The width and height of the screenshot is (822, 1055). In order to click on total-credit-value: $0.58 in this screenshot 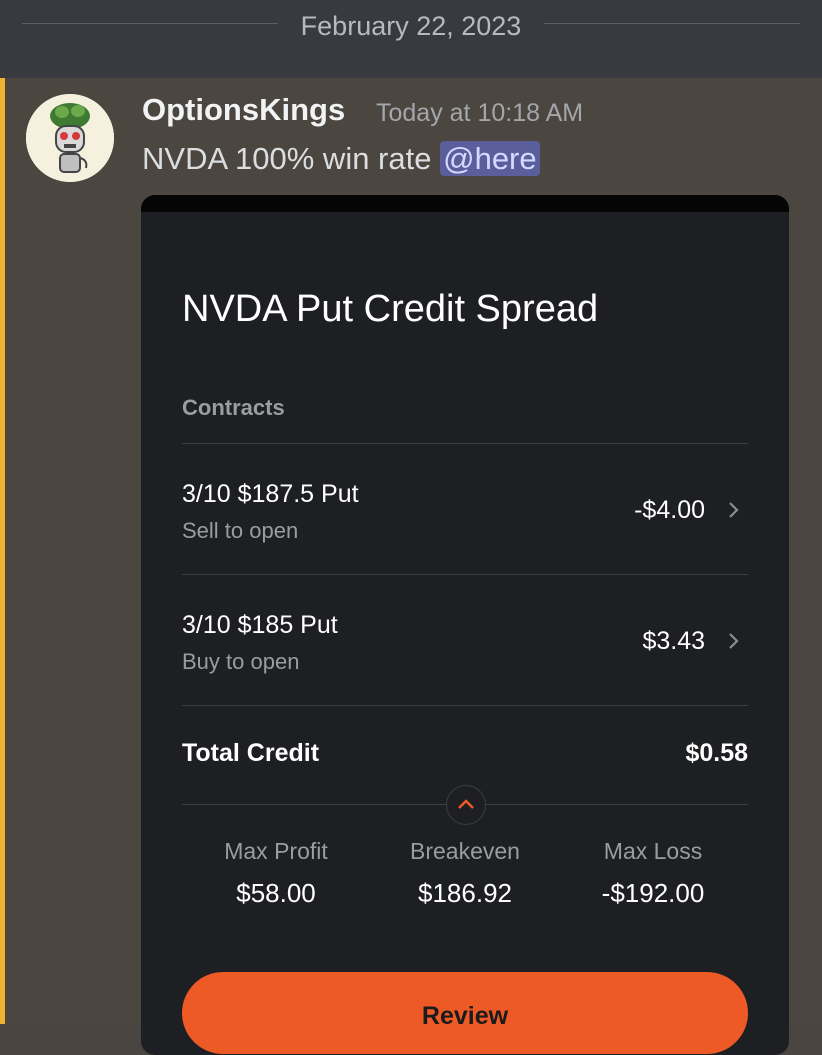, I will do `click(716, 753)`.